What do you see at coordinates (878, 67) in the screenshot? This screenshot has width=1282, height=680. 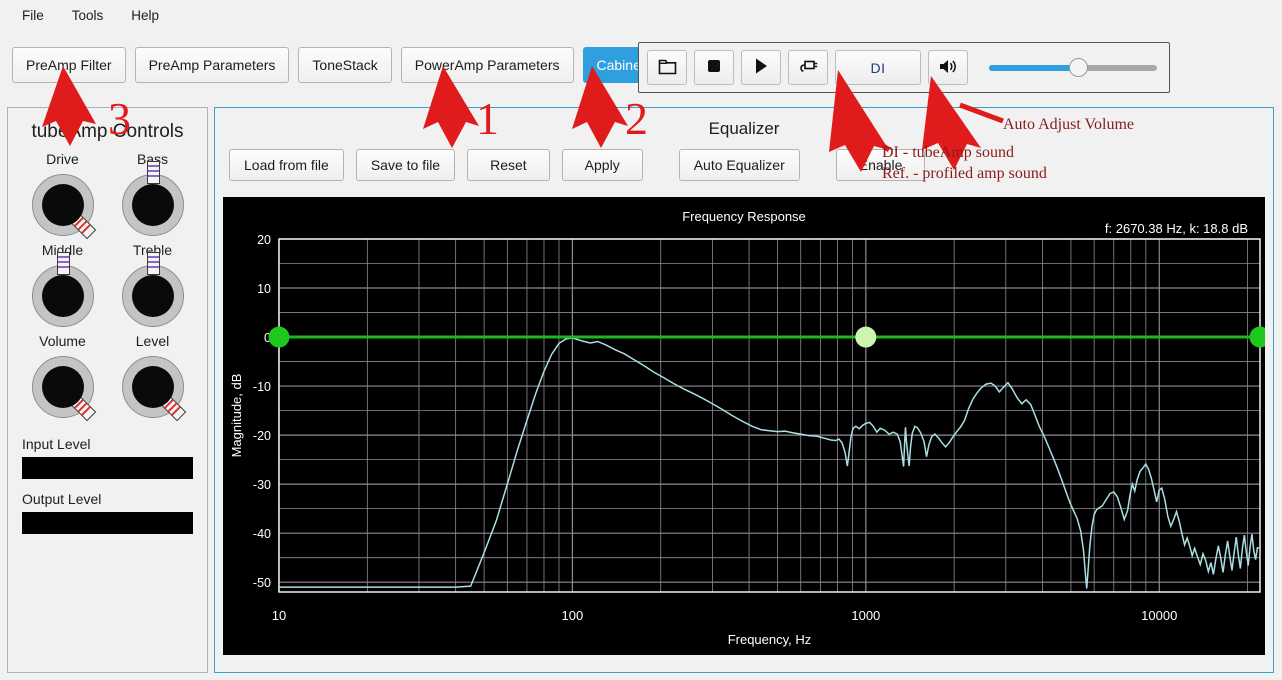 I see `di-button: DI` at bounding box center [878, 67].